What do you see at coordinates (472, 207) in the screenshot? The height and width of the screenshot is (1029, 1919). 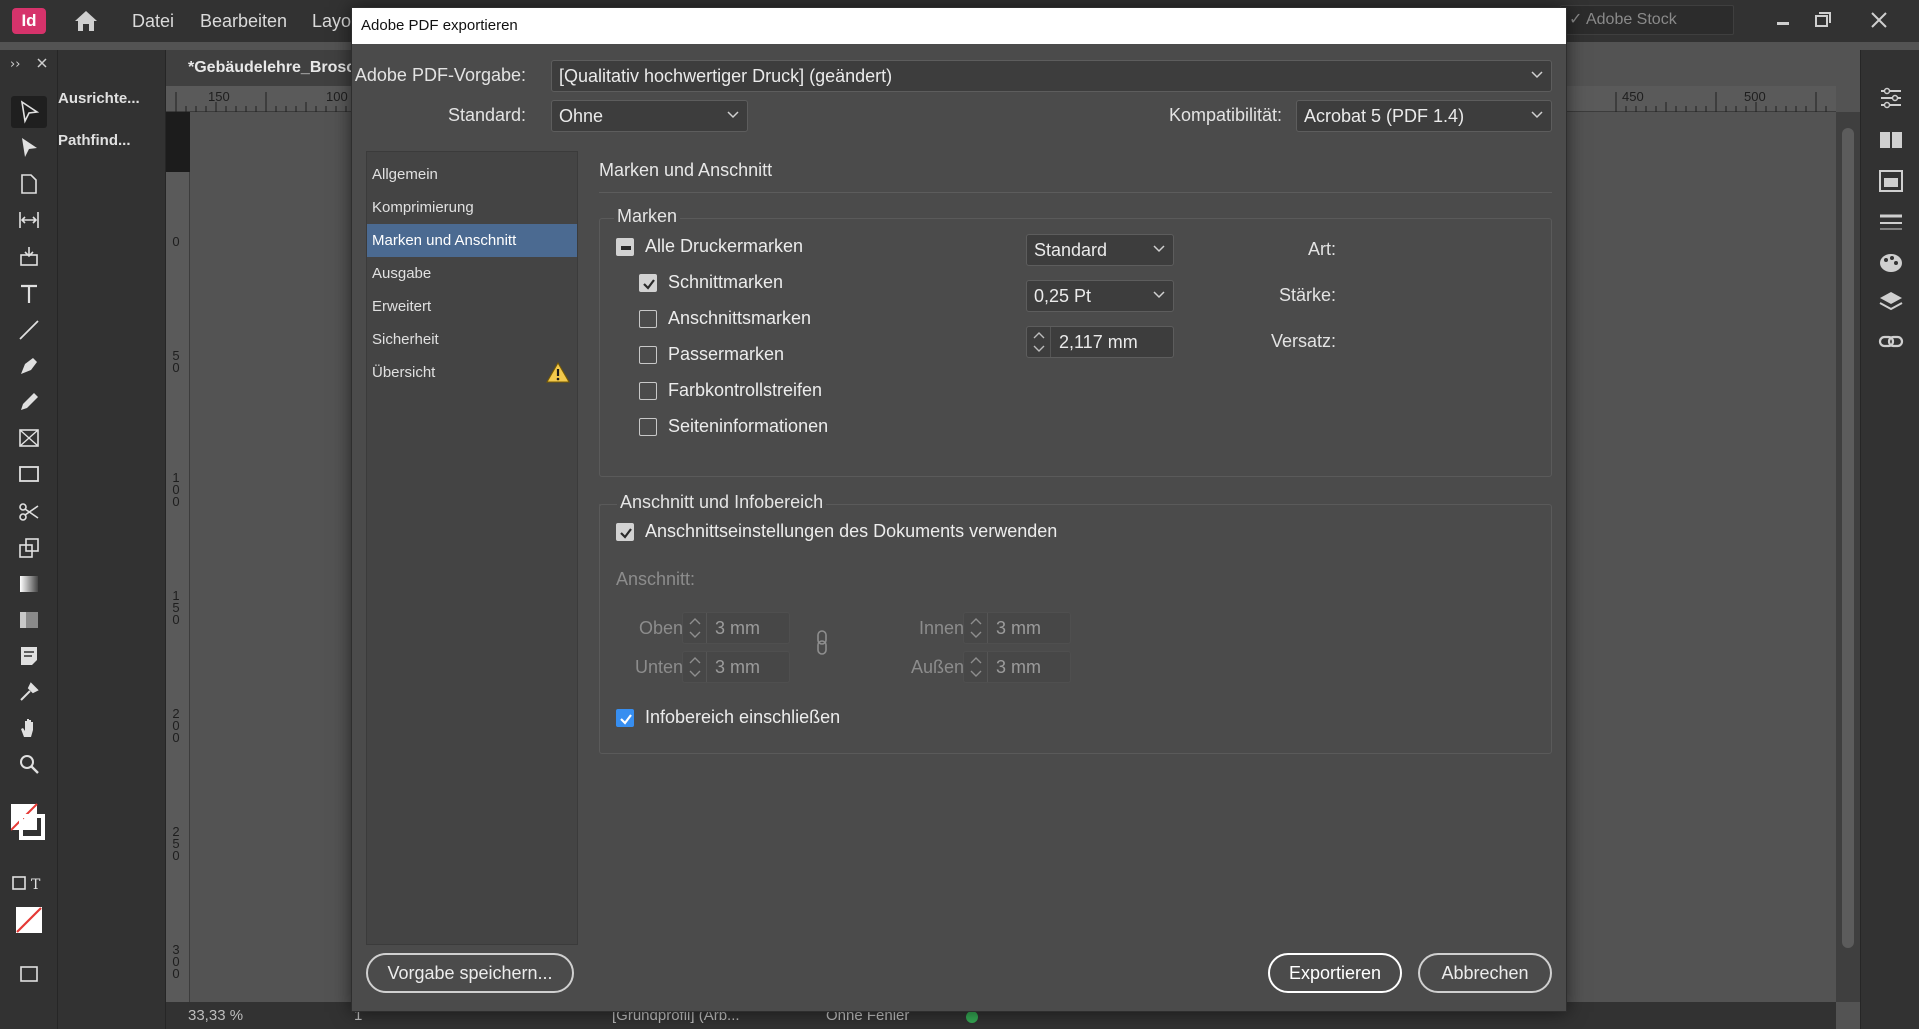 I see `nav-komprimierung: Komprimierung` at bounding box center [472, 207].